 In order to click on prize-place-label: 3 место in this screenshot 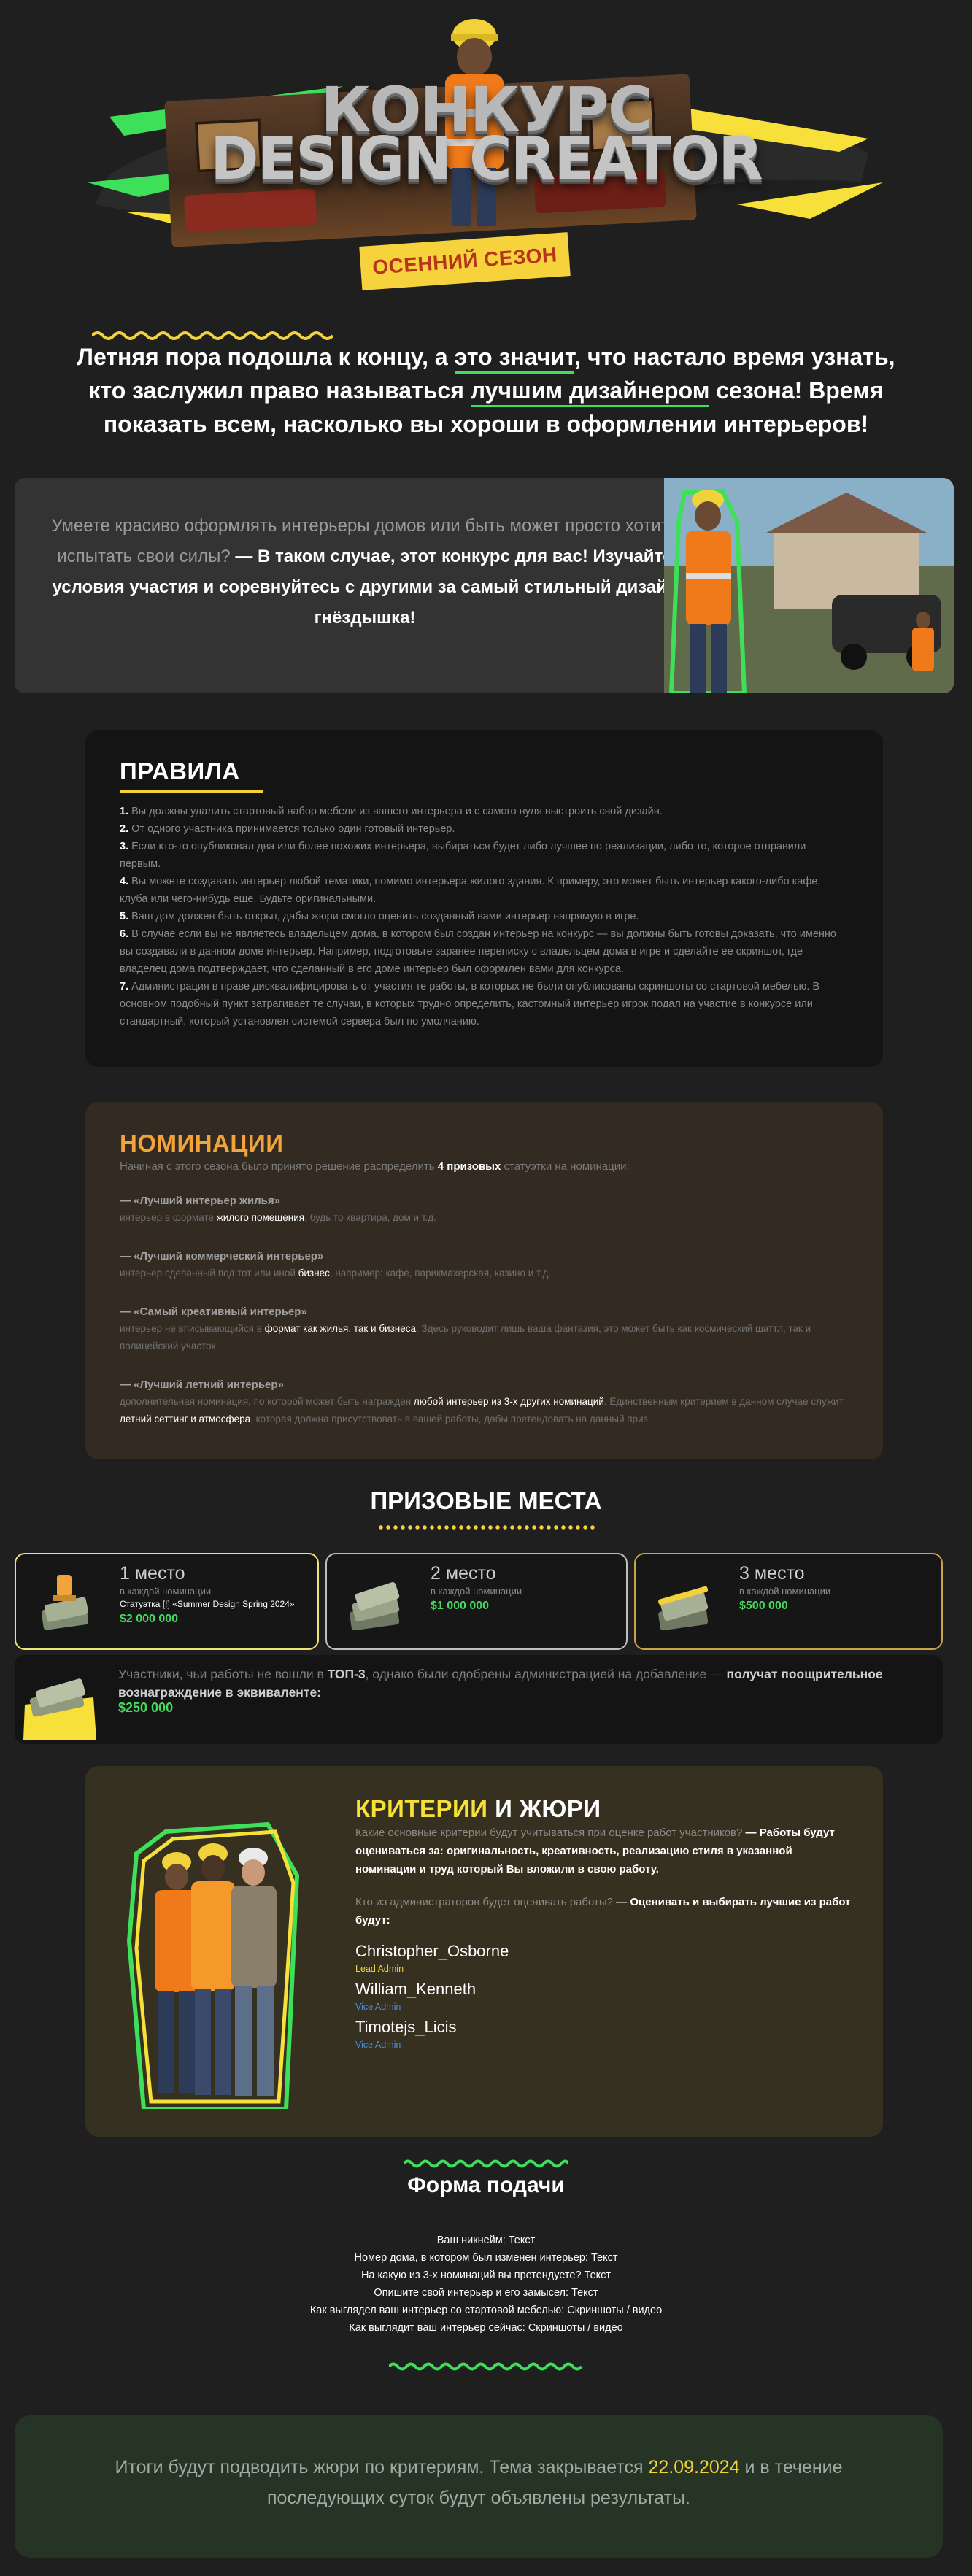, I will do `click(772, 1574)`.